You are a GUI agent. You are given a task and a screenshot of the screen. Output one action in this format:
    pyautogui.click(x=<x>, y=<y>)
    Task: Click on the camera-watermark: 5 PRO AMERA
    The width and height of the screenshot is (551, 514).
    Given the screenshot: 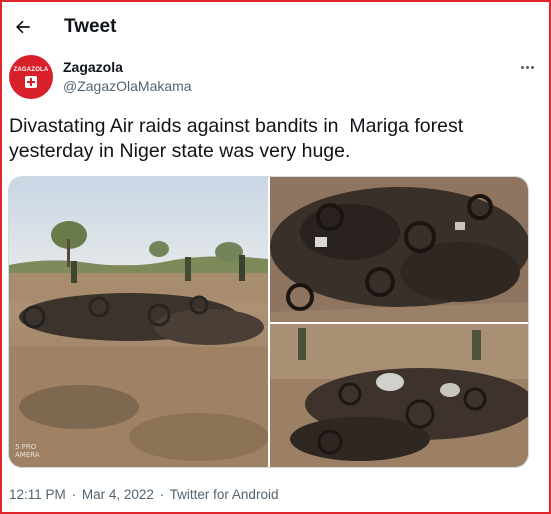 What is the action you would take?
    pyautogui.click(x=27, y=451)
    